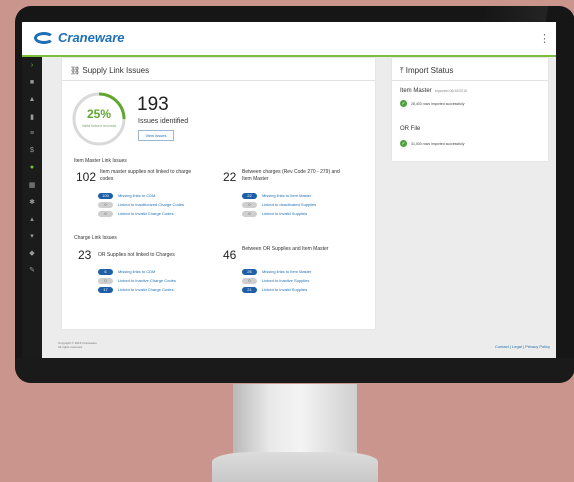 The height and width of the screenshot is (482, 574). I want to click on link-icon: ●, so click(32, 167).